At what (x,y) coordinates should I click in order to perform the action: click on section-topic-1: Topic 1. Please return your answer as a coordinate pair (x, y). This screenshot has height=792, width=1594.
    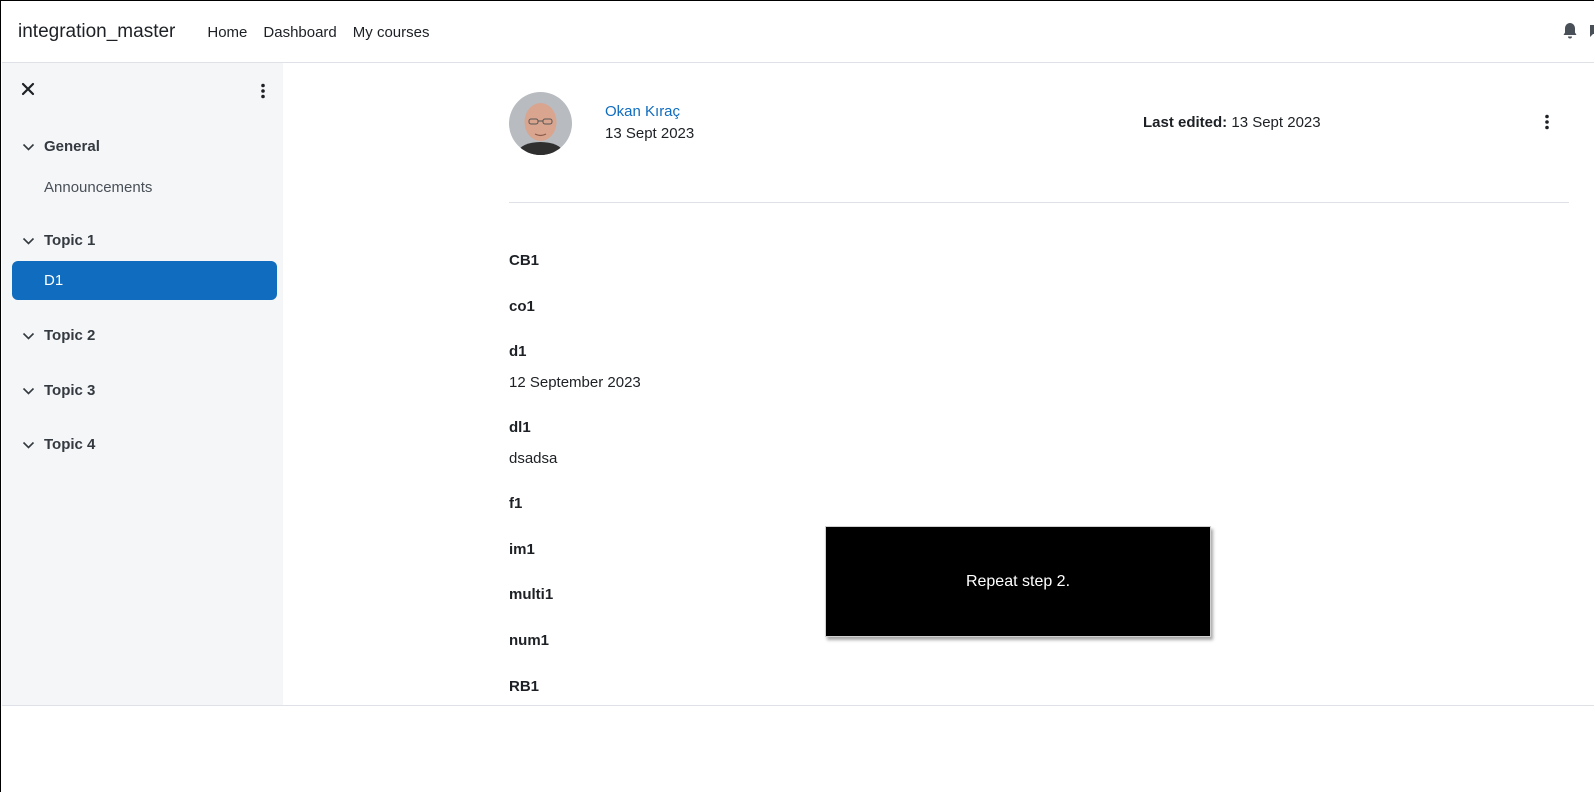
    Looking at the image, I should click on (58, 240).